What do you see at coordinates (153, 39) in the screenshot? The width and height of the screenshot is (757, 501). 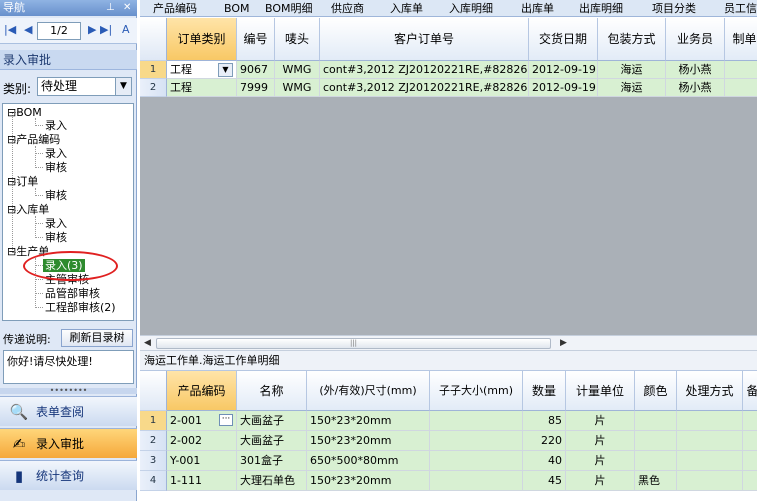 I see `grid-corner` at bounding box center [153, 39].